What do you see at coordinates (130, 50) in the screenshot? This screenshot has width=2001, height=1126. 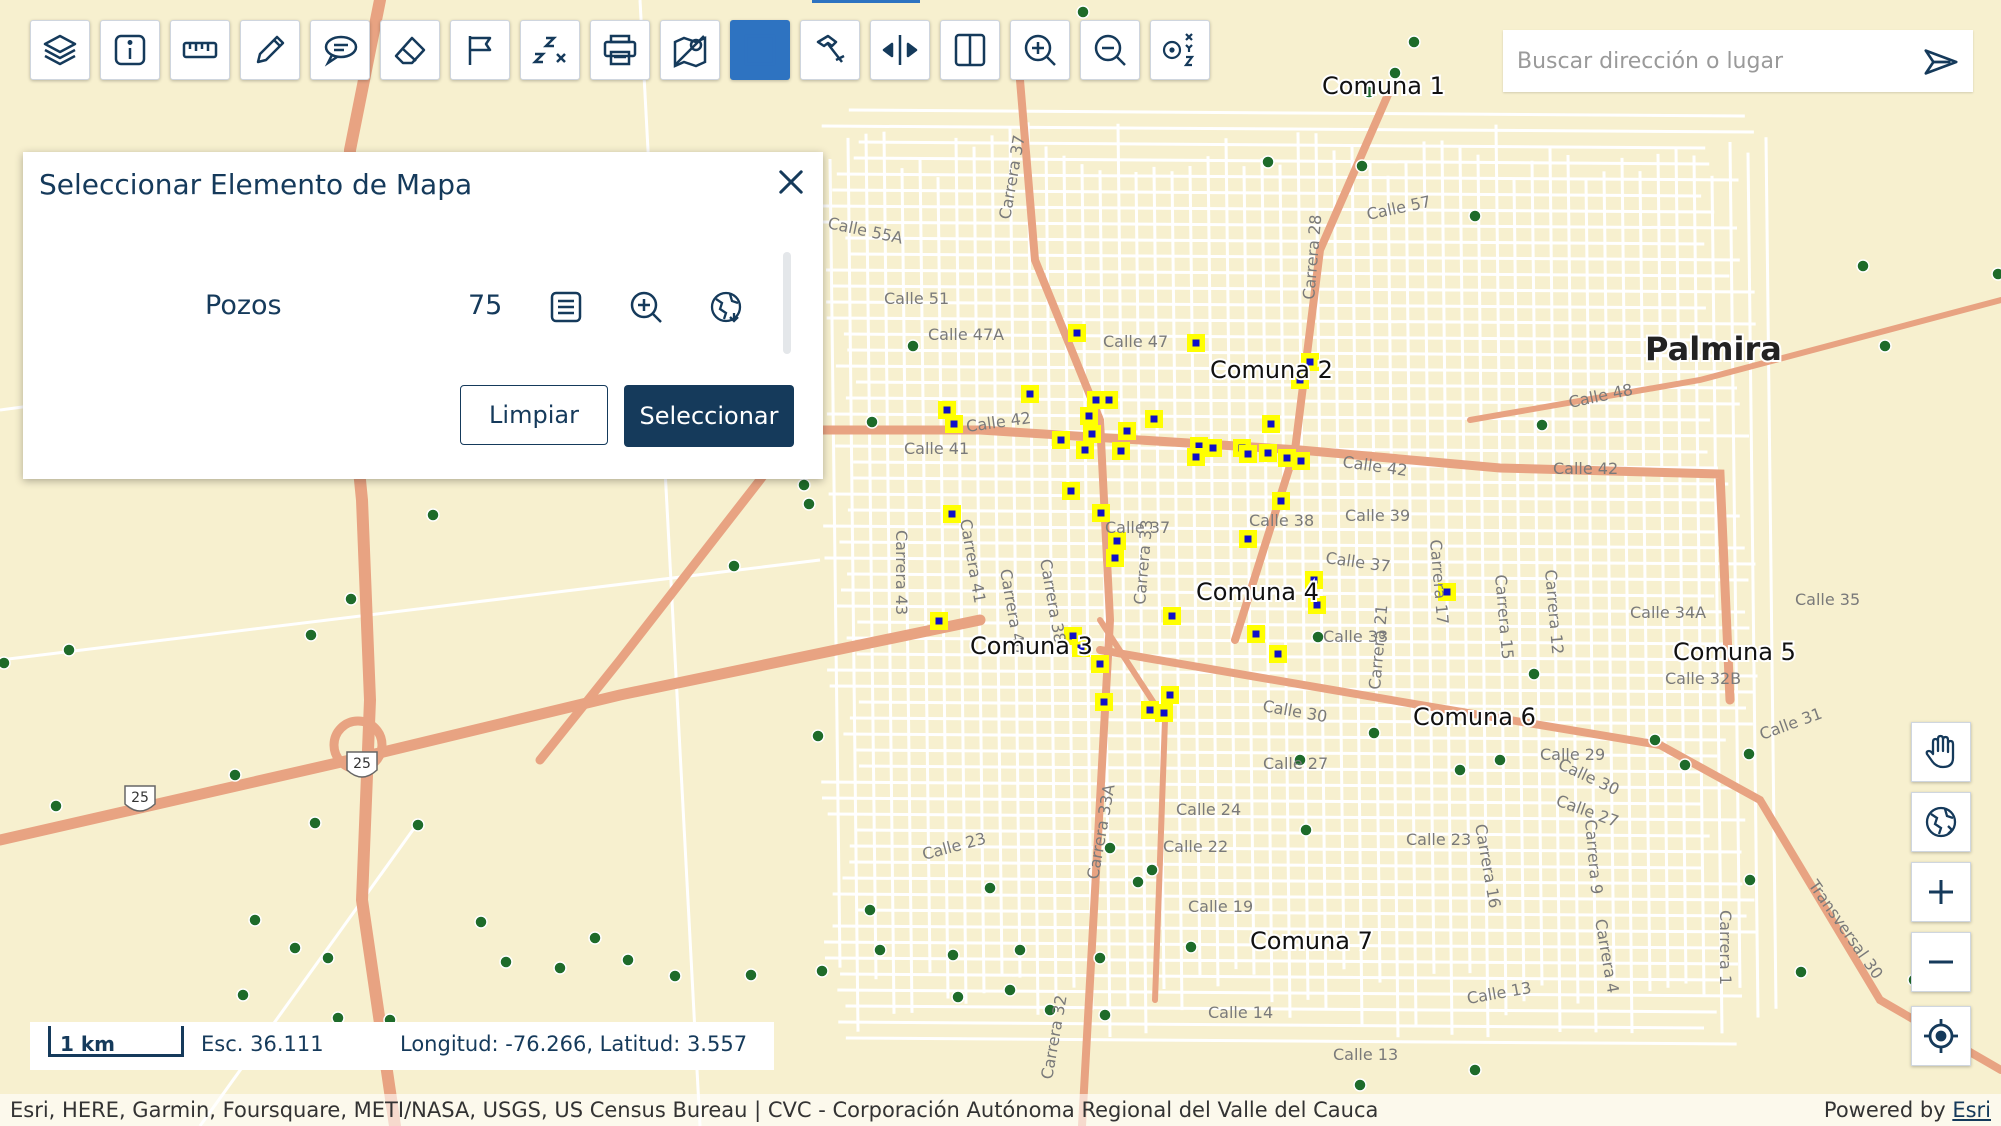 I see `info-button` at bounding box center [130, 50].